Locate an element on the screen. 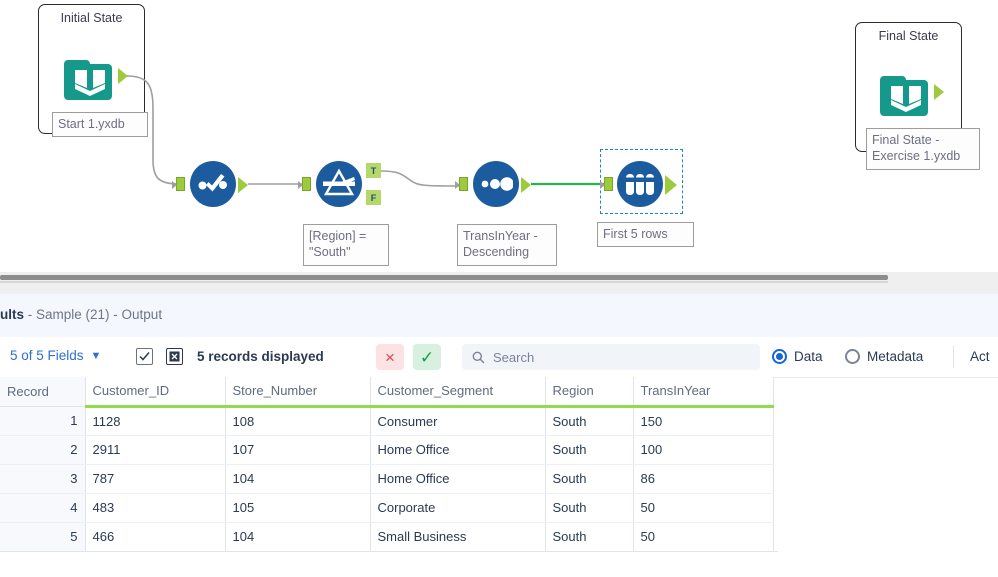  col-header-region: Region is located at coordinates (589, 392).